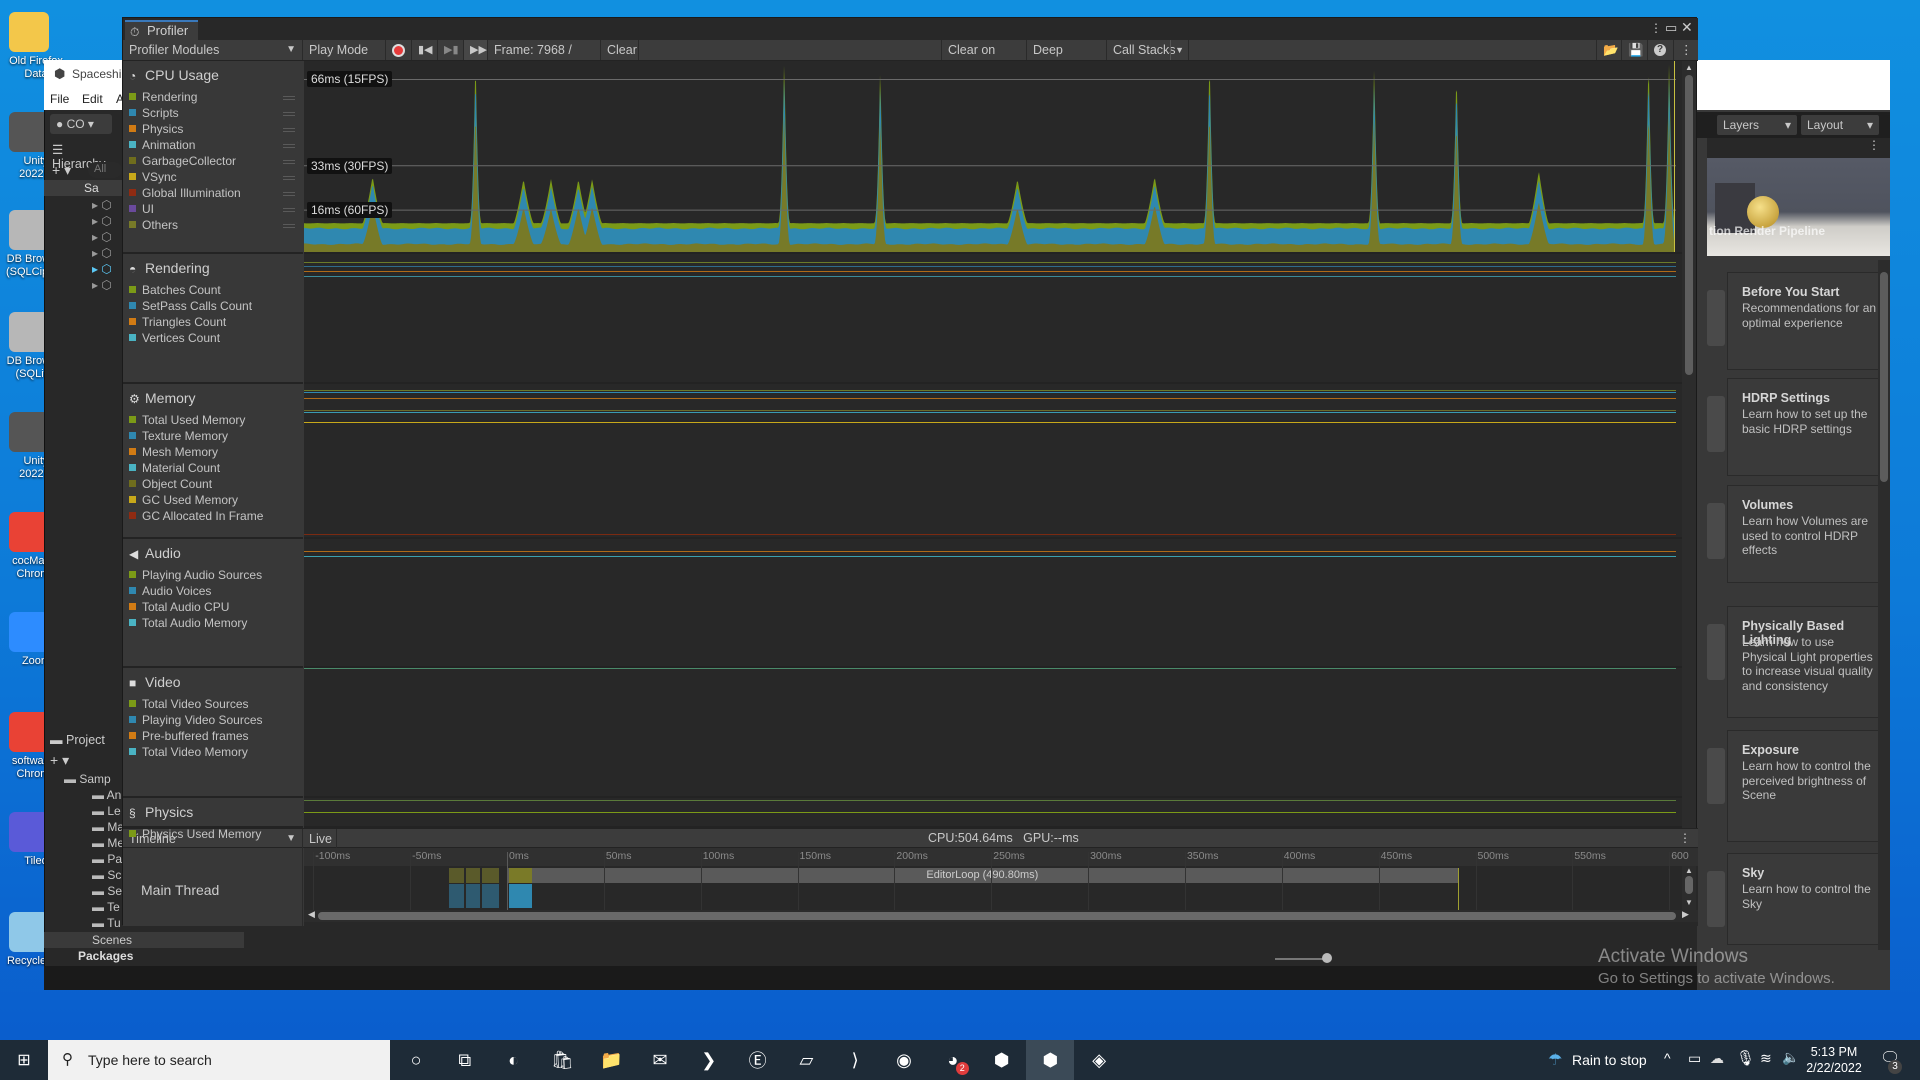  Describe the element at coordinates (1609, 1060) in the screenshot. I see `weather-text: Rain to stop` at that location.